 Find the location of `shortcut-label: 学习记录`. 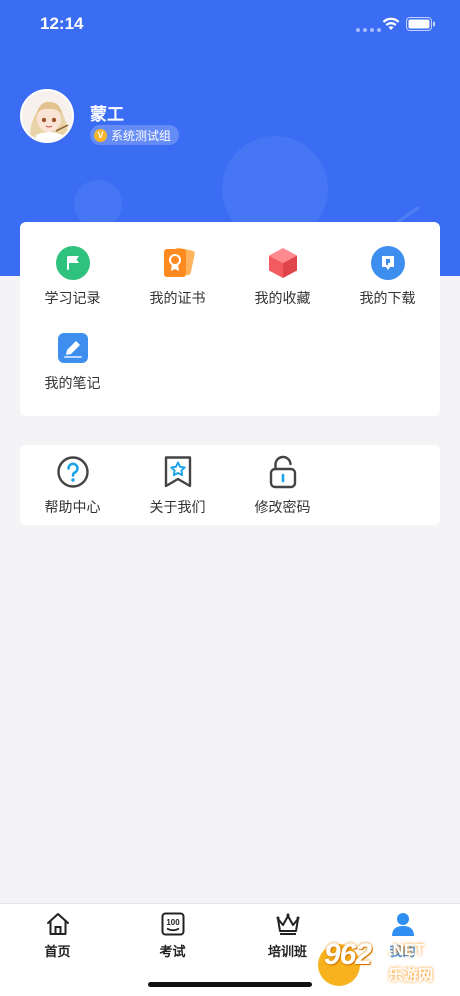

shortcut-label: 学习记录 is located at coordinates (72, 299).